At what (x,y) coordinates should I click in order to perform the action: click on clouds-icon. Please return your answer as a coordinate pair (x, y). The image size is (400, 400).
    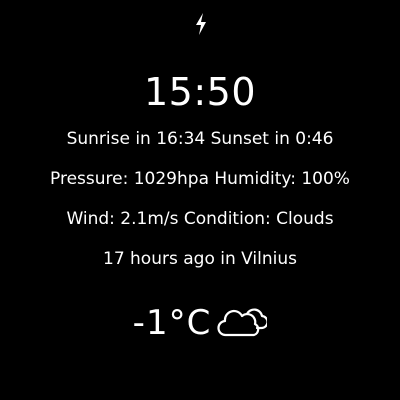
    Looking at the image, I should click on (242, 322).